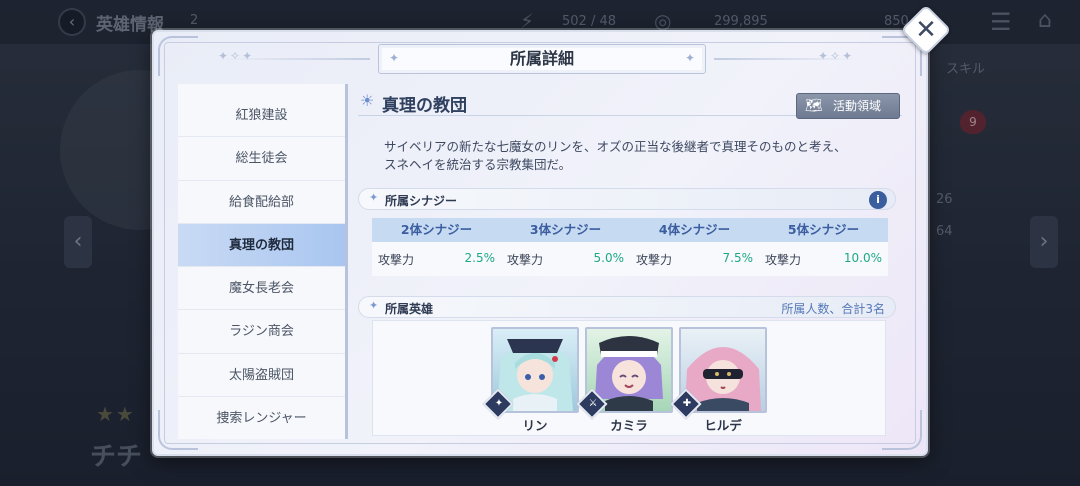 This screenshot has height=486, width=1080. I want to click on sidebar-item-label: 紅狼建設, so click(261, 115).